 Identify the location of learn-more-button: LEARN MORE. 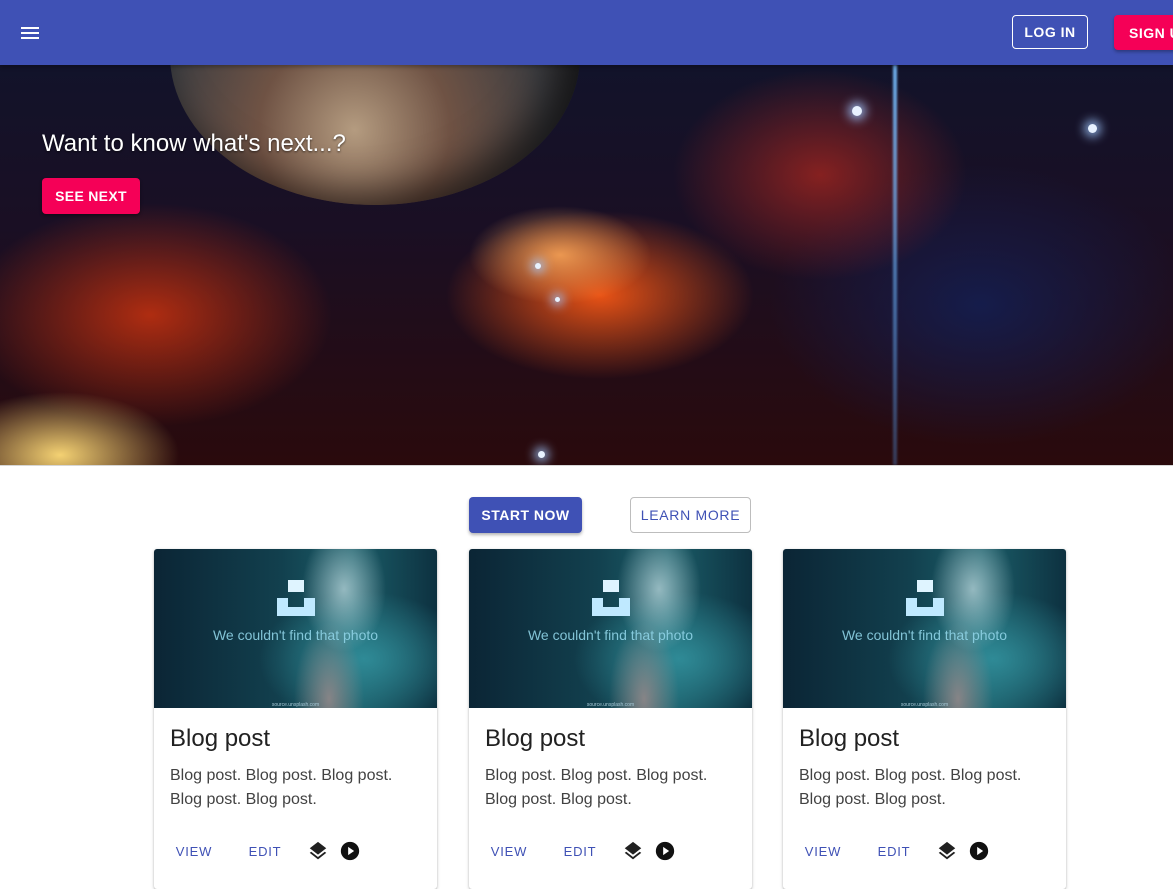
(690, 515).